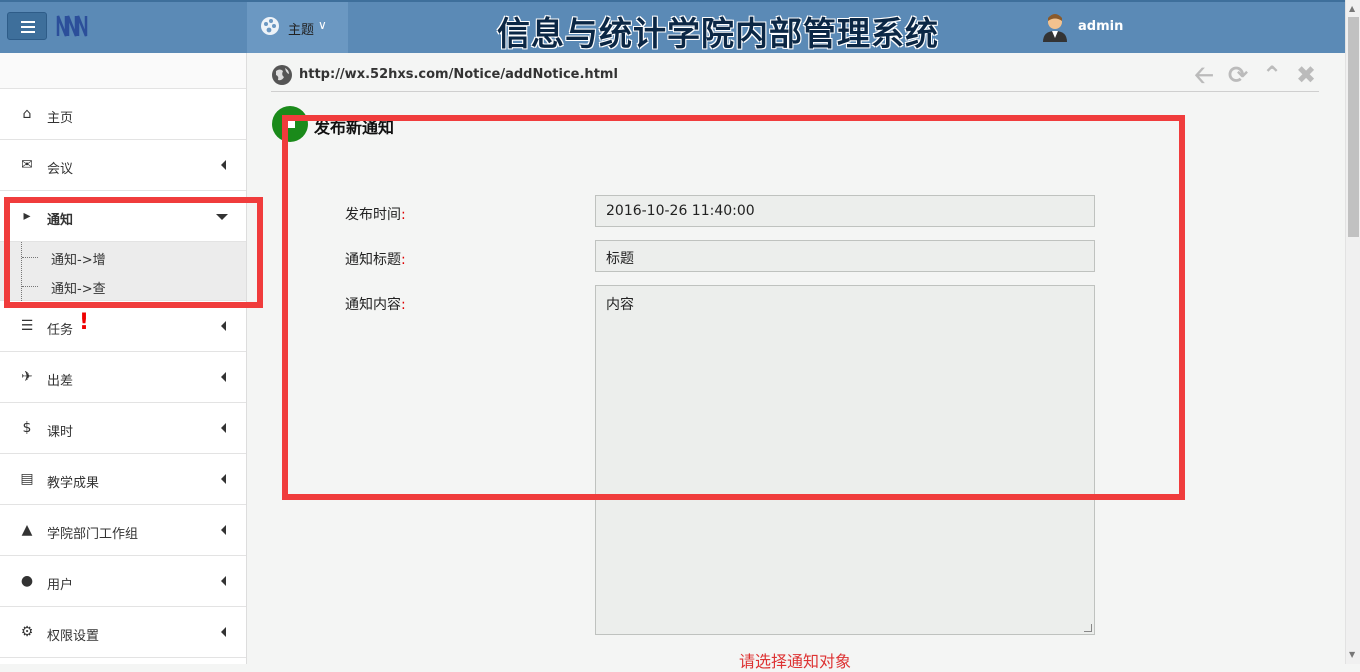 This screenshot has width=1360, height=672. I want to click on comments-icon: ✉, so click(27, 165).